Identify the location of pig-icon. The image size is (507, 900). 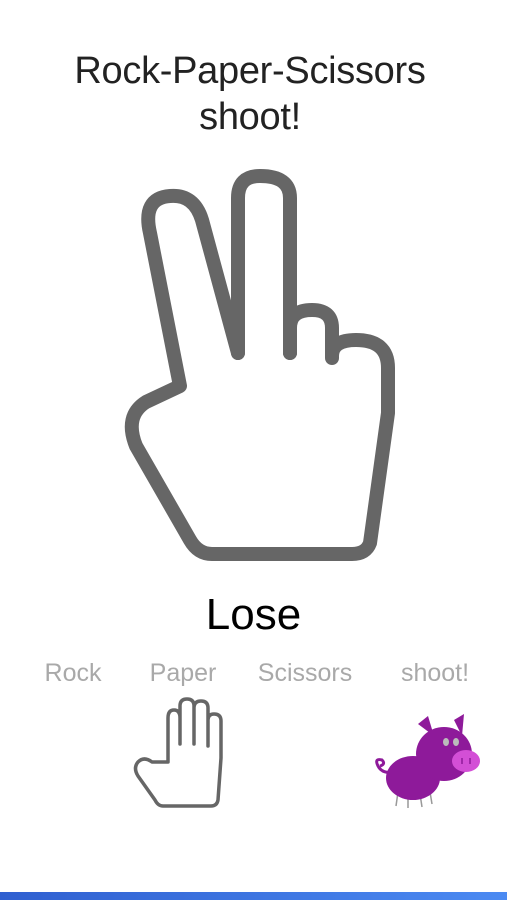
(427, 761).